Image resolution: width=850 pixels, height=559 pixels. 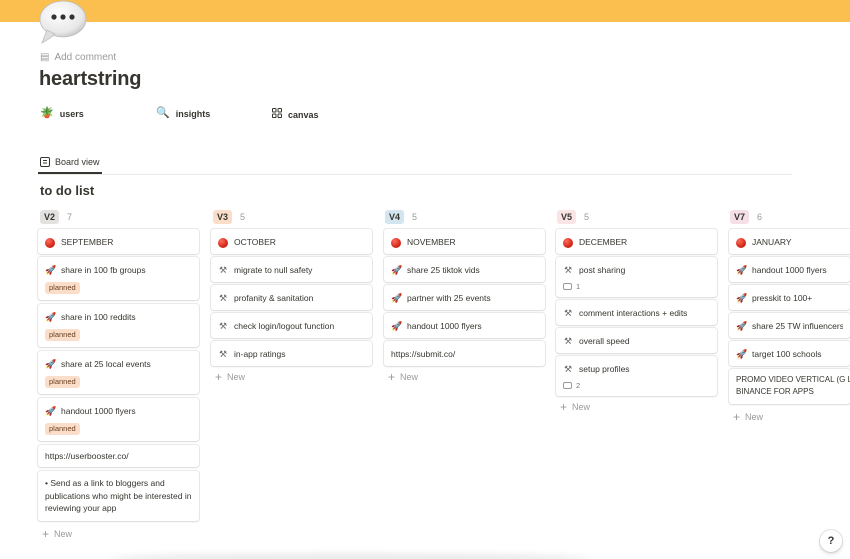 I want to click on tab-divider, so click(x=415, y=174).